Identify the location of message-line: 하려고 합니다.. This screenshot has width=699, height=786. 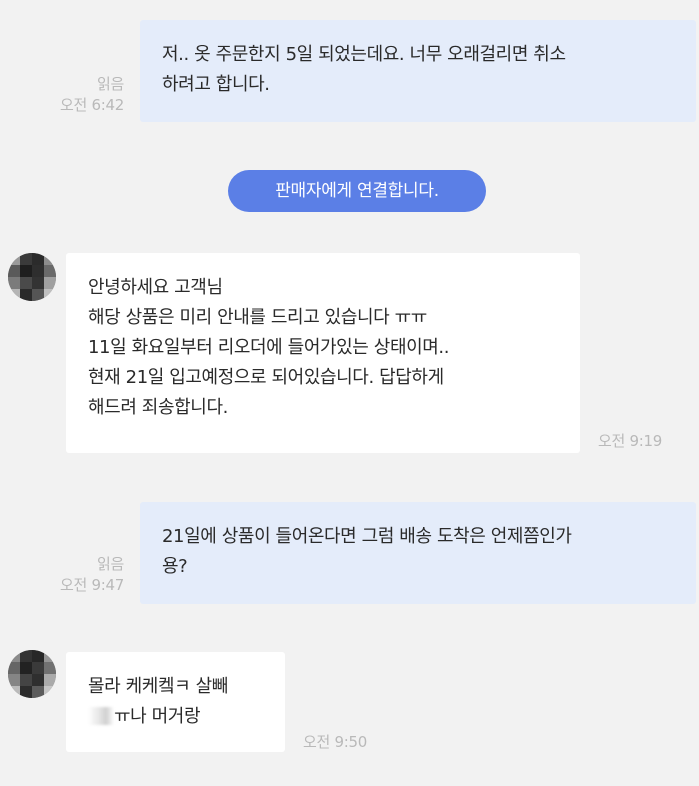
(216, 84).